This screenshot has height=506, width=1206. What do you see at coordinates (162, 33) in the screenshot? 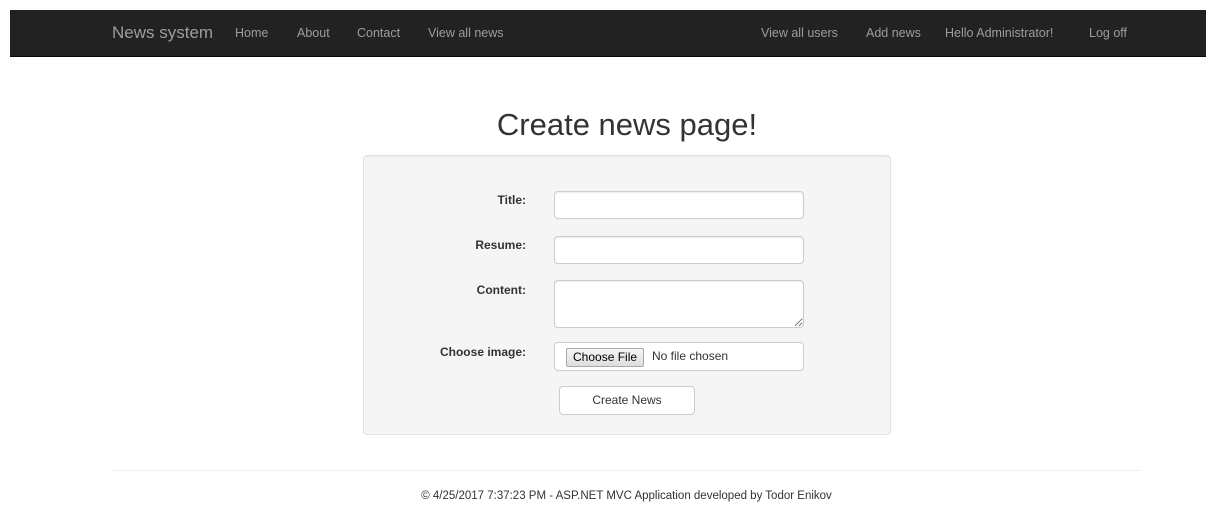
I see `brand-link: News system` at bounding box center [162, 33].